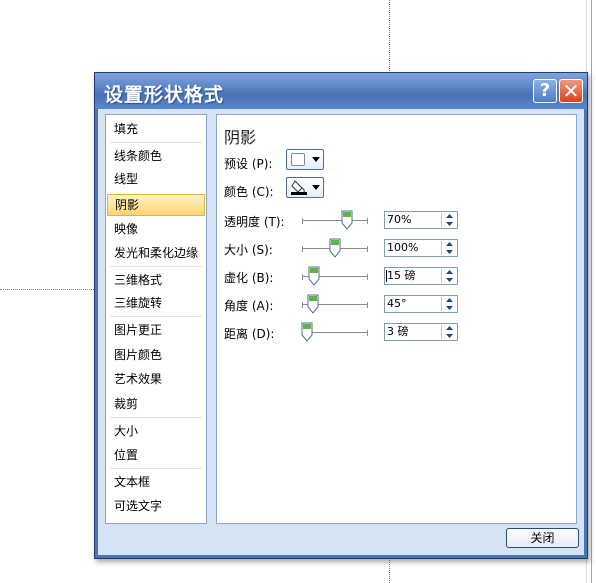 The height and width of the screenshot is (583, 596). I want to click on close-button: 关闭, so click(542, 538).